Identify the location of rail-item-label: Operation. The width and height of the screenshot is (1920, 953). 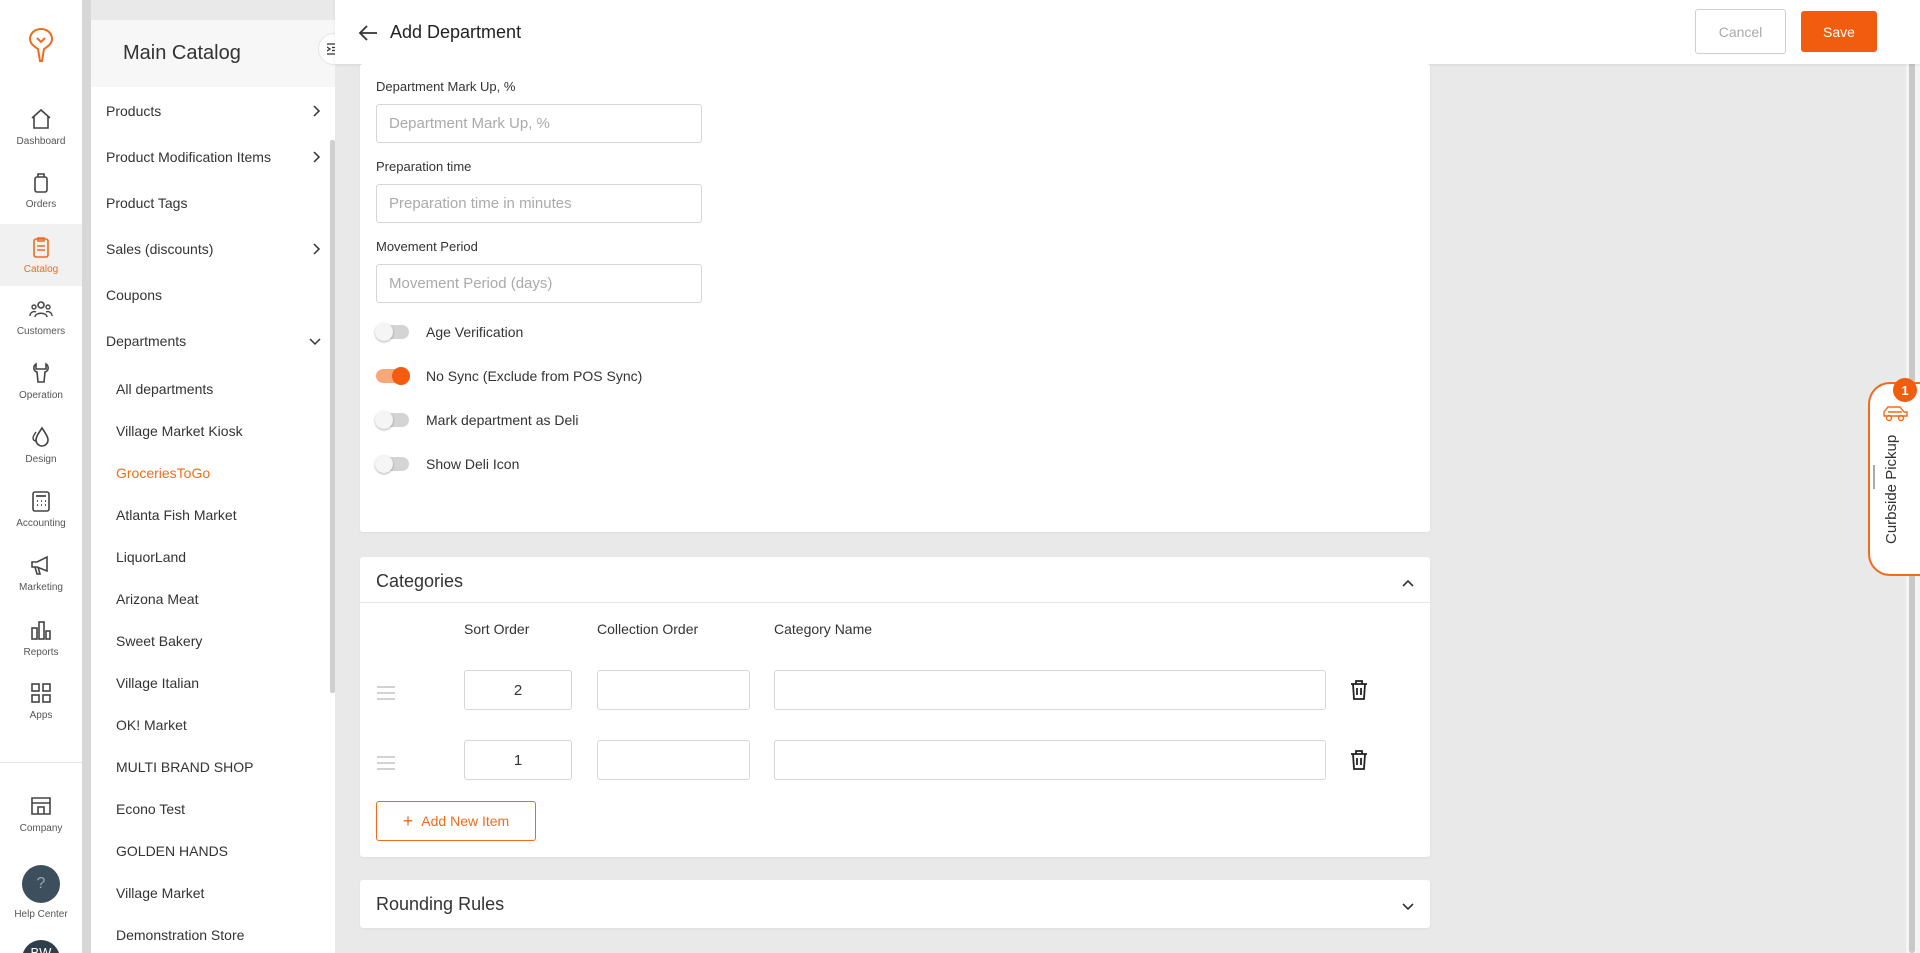
(41, 395).